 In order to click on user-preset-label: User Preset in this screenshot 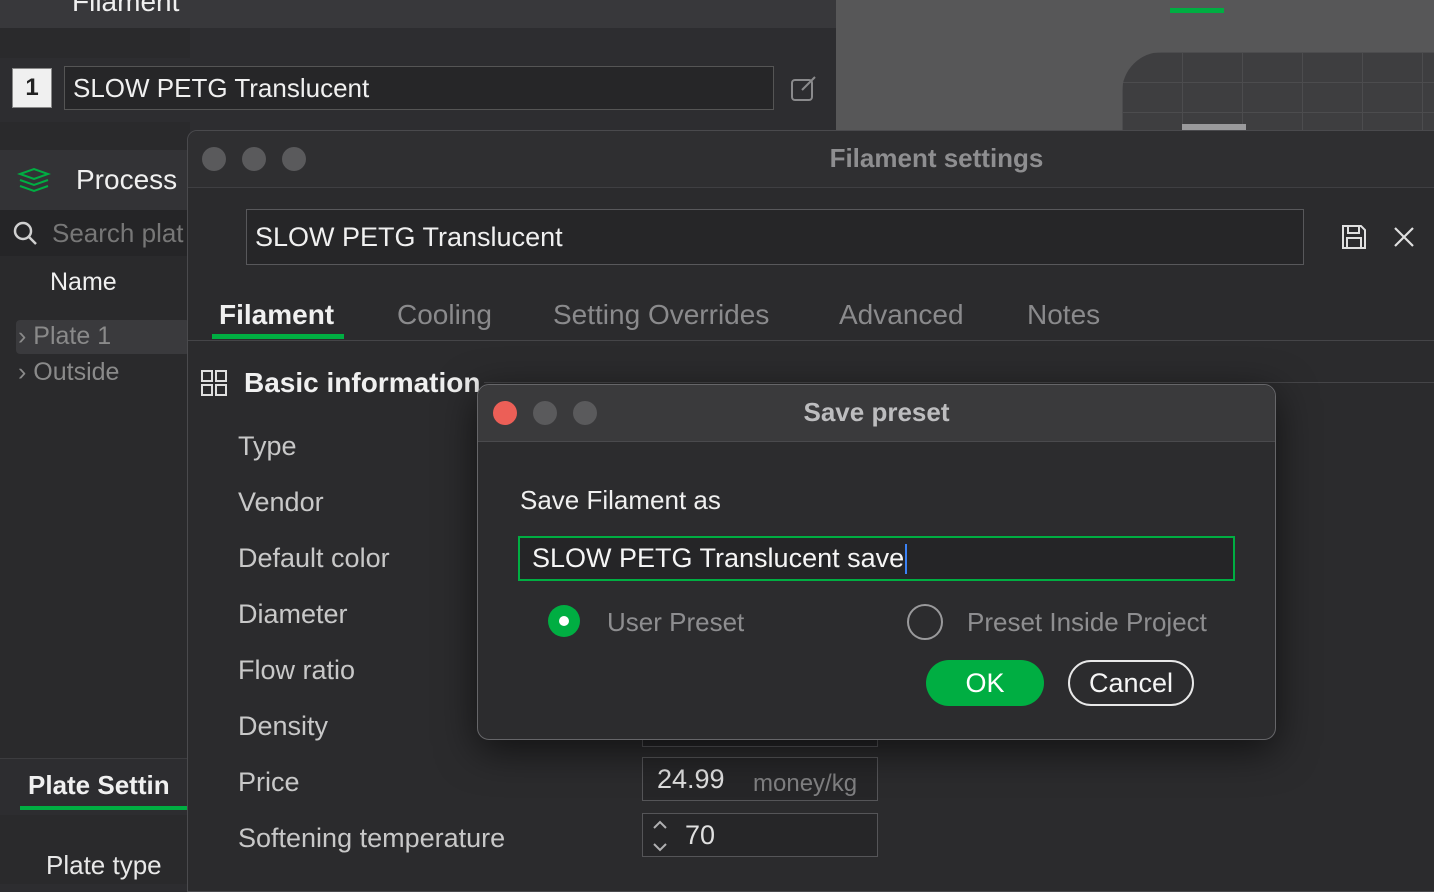, I will do `click(675, 622)`.